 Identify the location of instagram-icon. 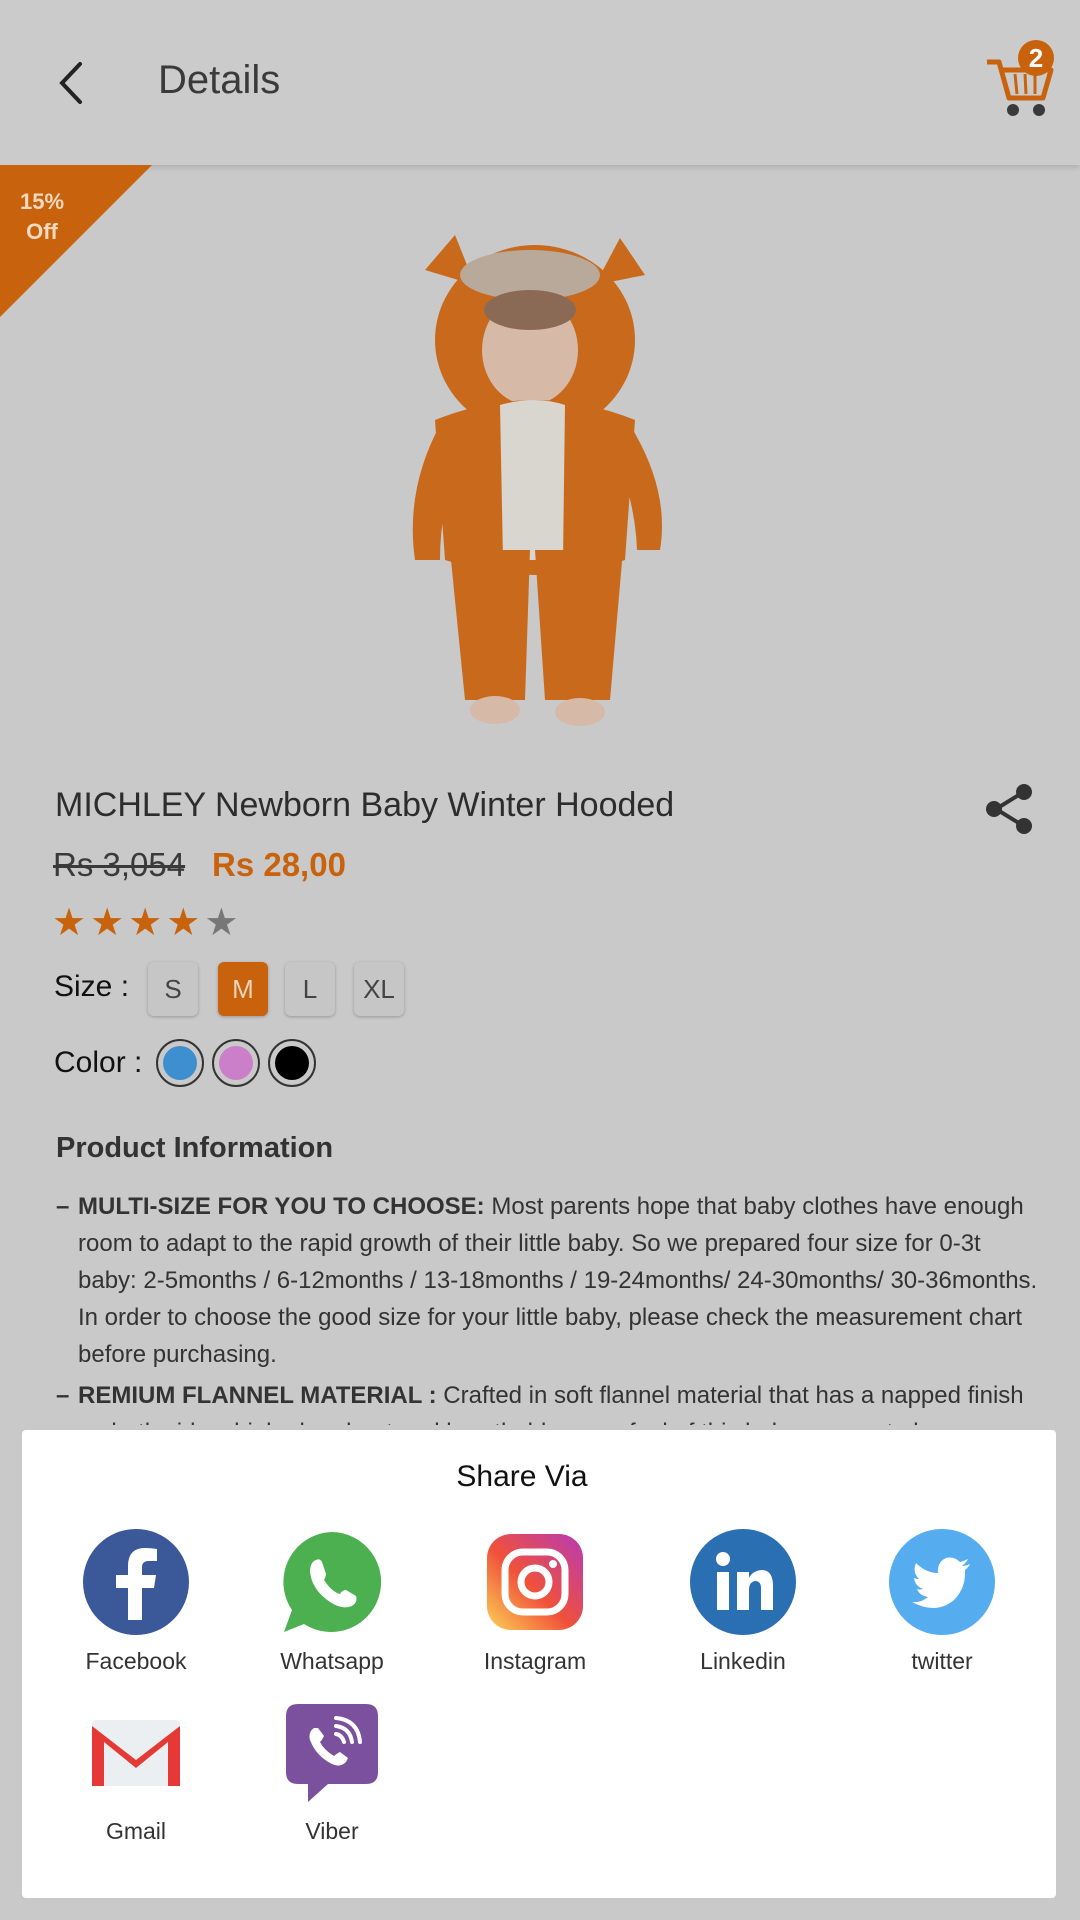
(535, 1582).